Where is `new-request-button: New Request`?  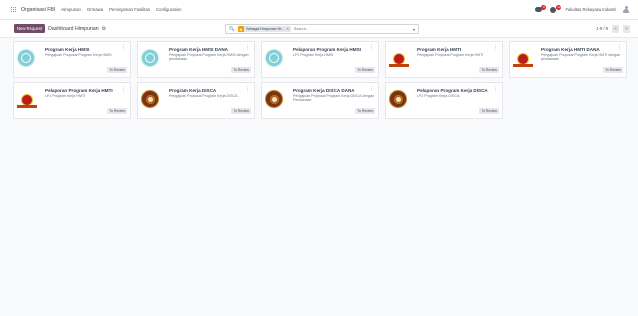
new-request-button: New Request is located at coordinates (30, 28).